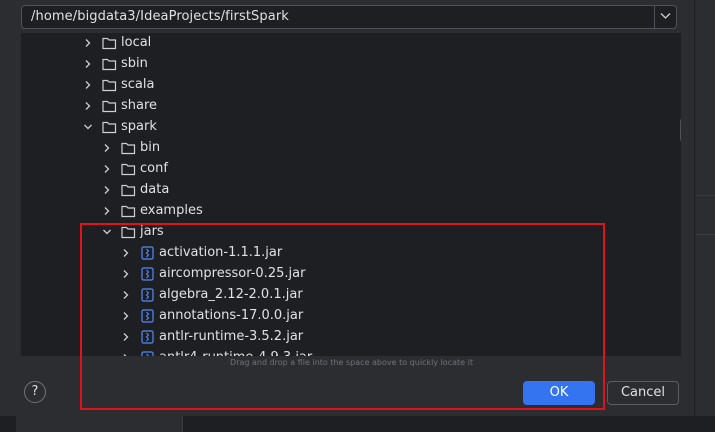  I want to click on ide-background-left, so click(4, 216).